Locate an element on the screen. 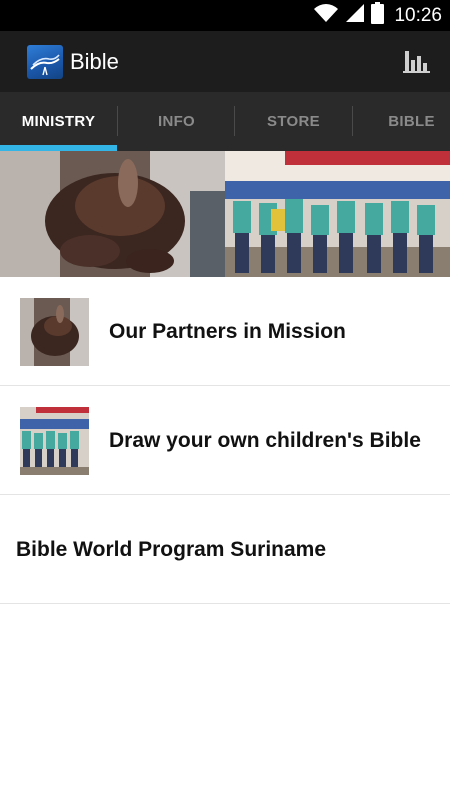 The width and height of the screenshot is (450, 800). status-icons: 10:26 is located at coordinates (377, 15).